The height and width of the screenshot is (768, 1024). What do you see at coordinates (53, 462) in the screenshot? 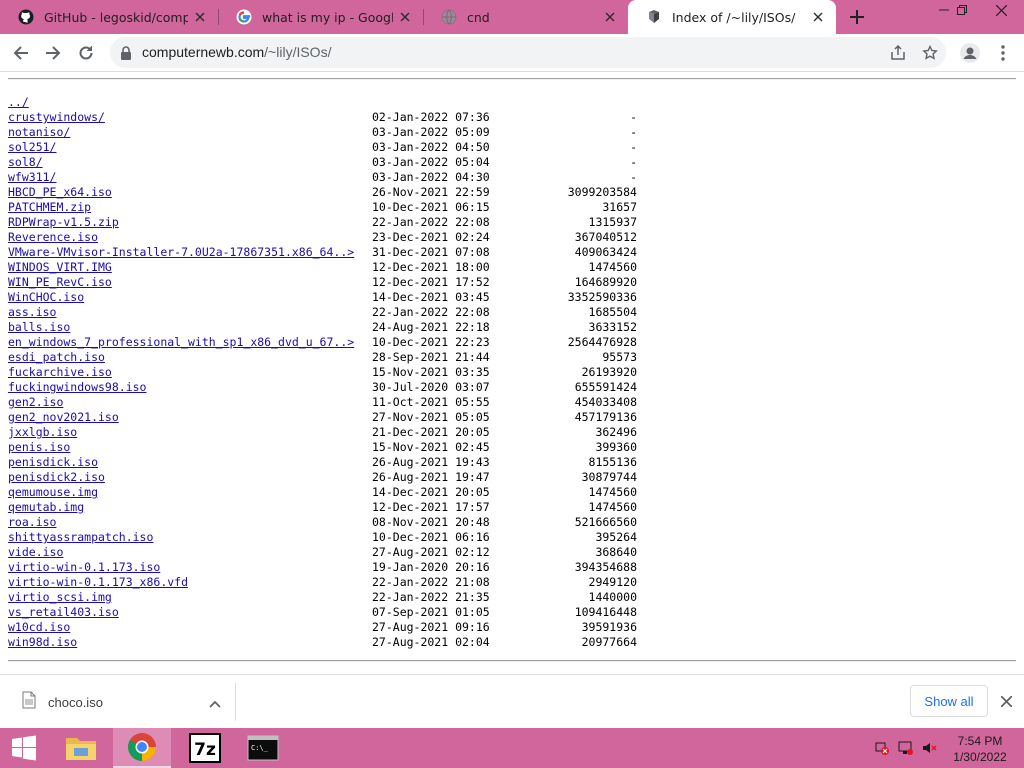
I see `file-link: penisdick.iso` at bounding box center [53, 462].